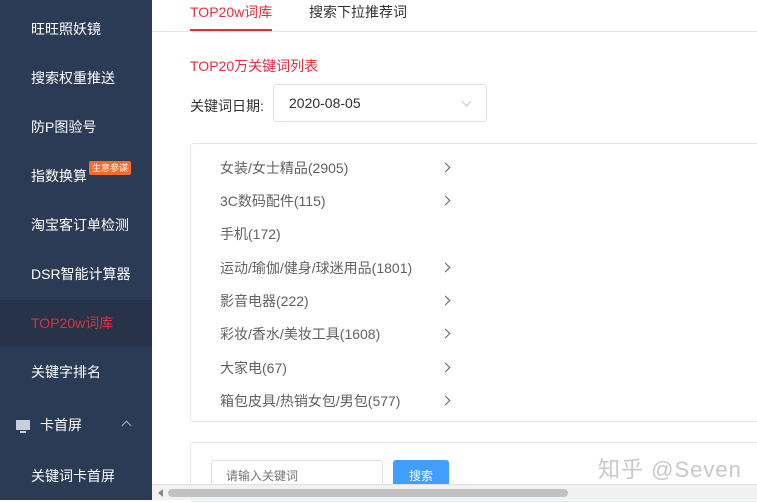  I want to click on sidebar-item-search-weight: 搜索权重推送, so click(76, 78).